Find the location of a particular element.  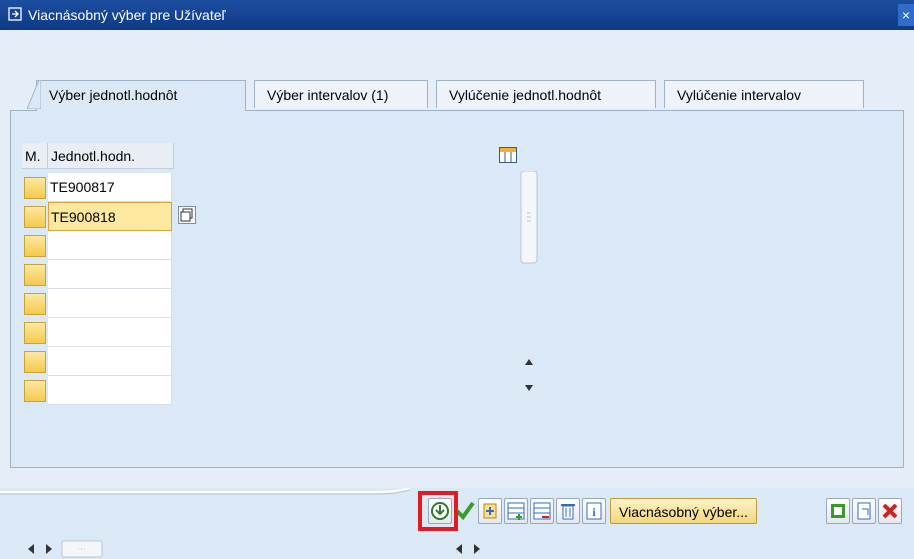

tab-exclude-ranges: Vylúčenie intervalov is located at coordinates (764, 94).